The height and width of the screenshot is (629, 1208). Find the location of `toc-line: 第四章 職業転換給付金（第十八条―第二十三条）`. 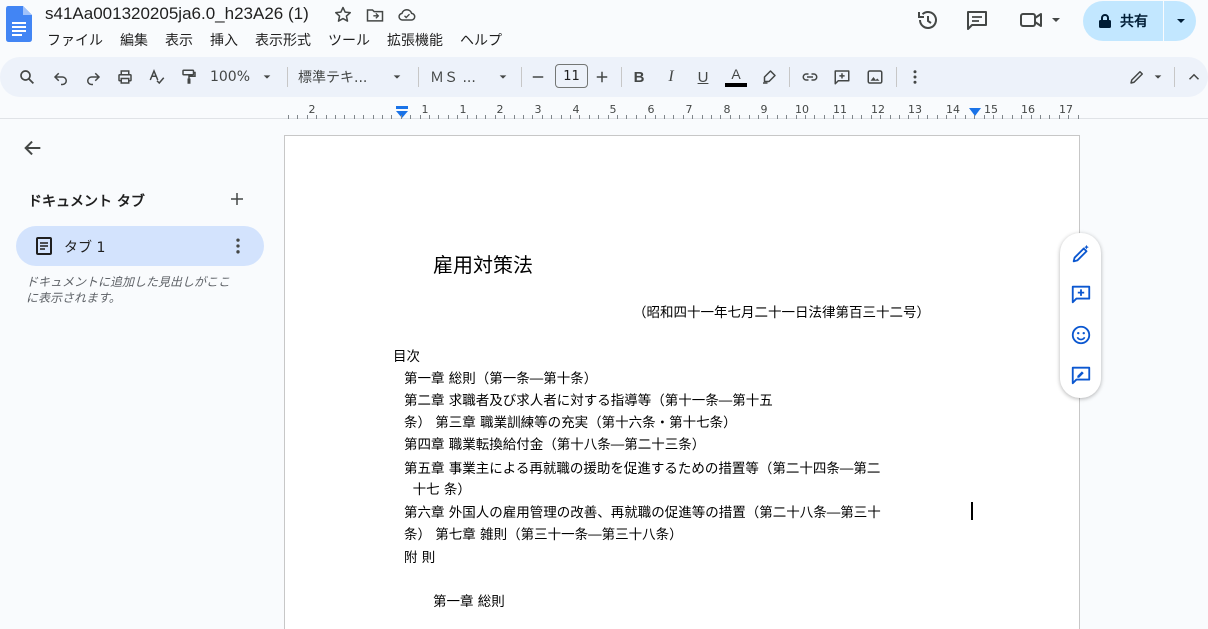

toc-line: 第四章 職業転換給付金（第十八条―第二十三条） is located at coordinates (554, 443).